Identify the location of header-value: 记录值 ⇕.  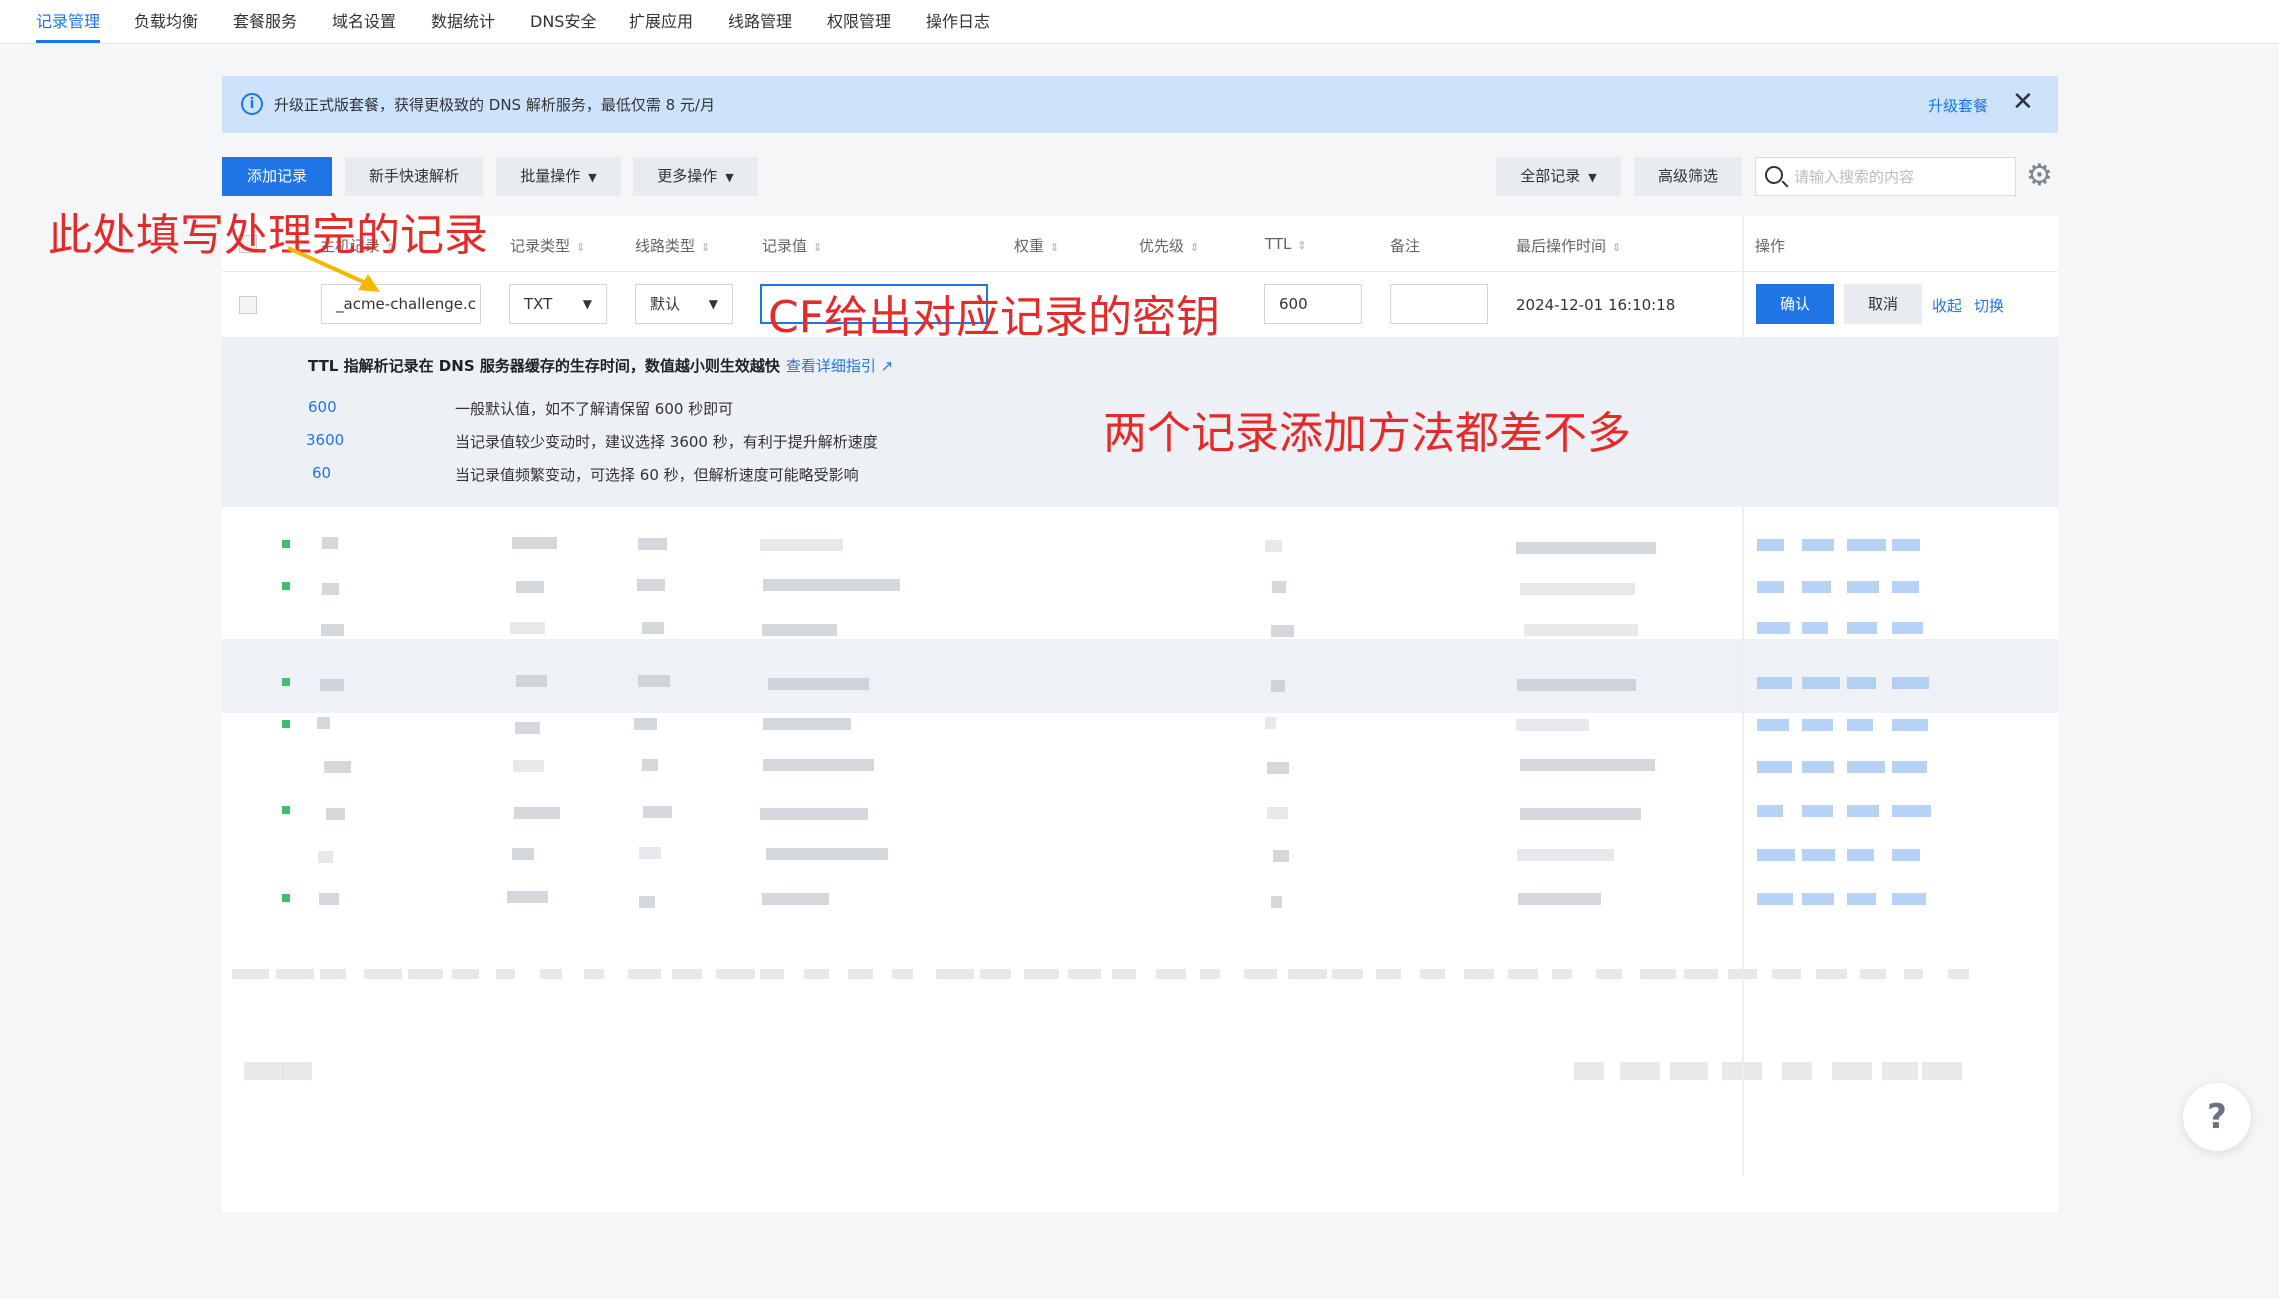
(792, 245).